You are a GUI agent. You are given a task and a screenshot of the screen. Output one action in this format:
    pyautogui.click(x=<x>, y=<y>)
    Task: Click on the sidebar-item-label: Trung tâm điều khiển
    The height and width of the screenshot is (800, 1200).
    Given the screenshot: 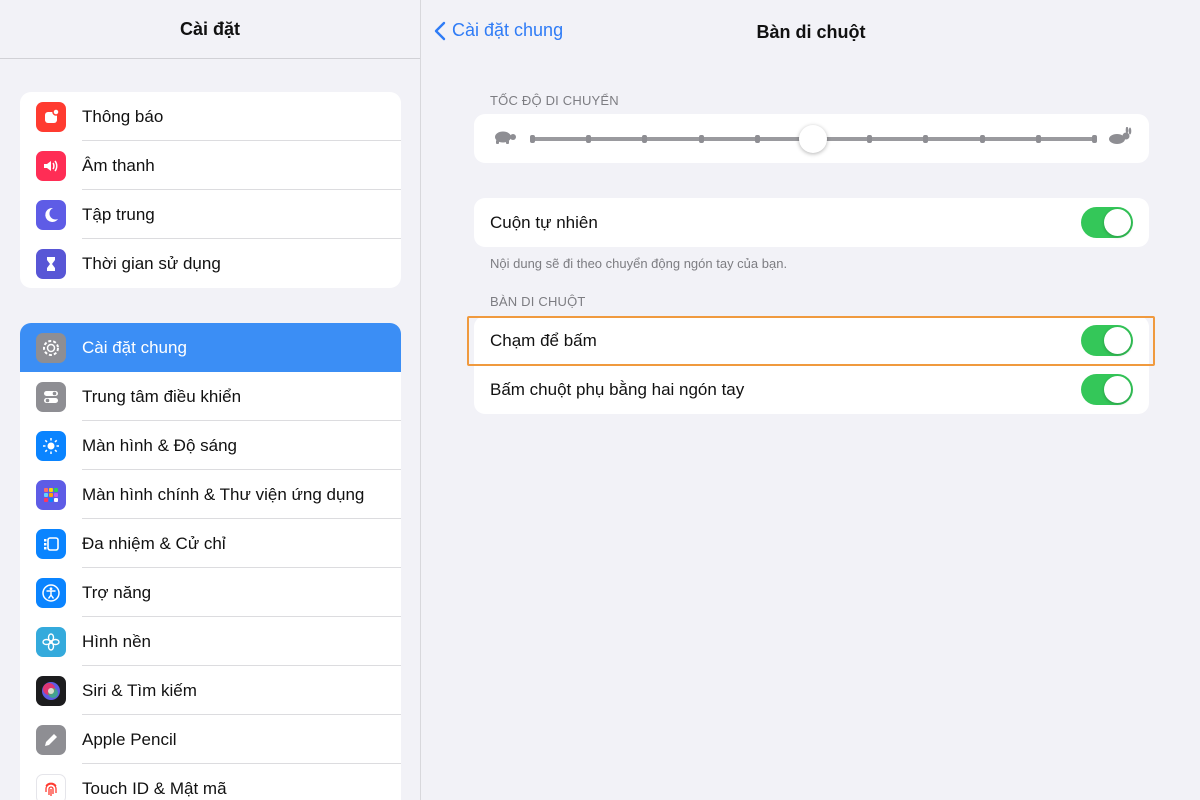 What is the action you would take?
    pyautogui.click(x=162, y=396)
    